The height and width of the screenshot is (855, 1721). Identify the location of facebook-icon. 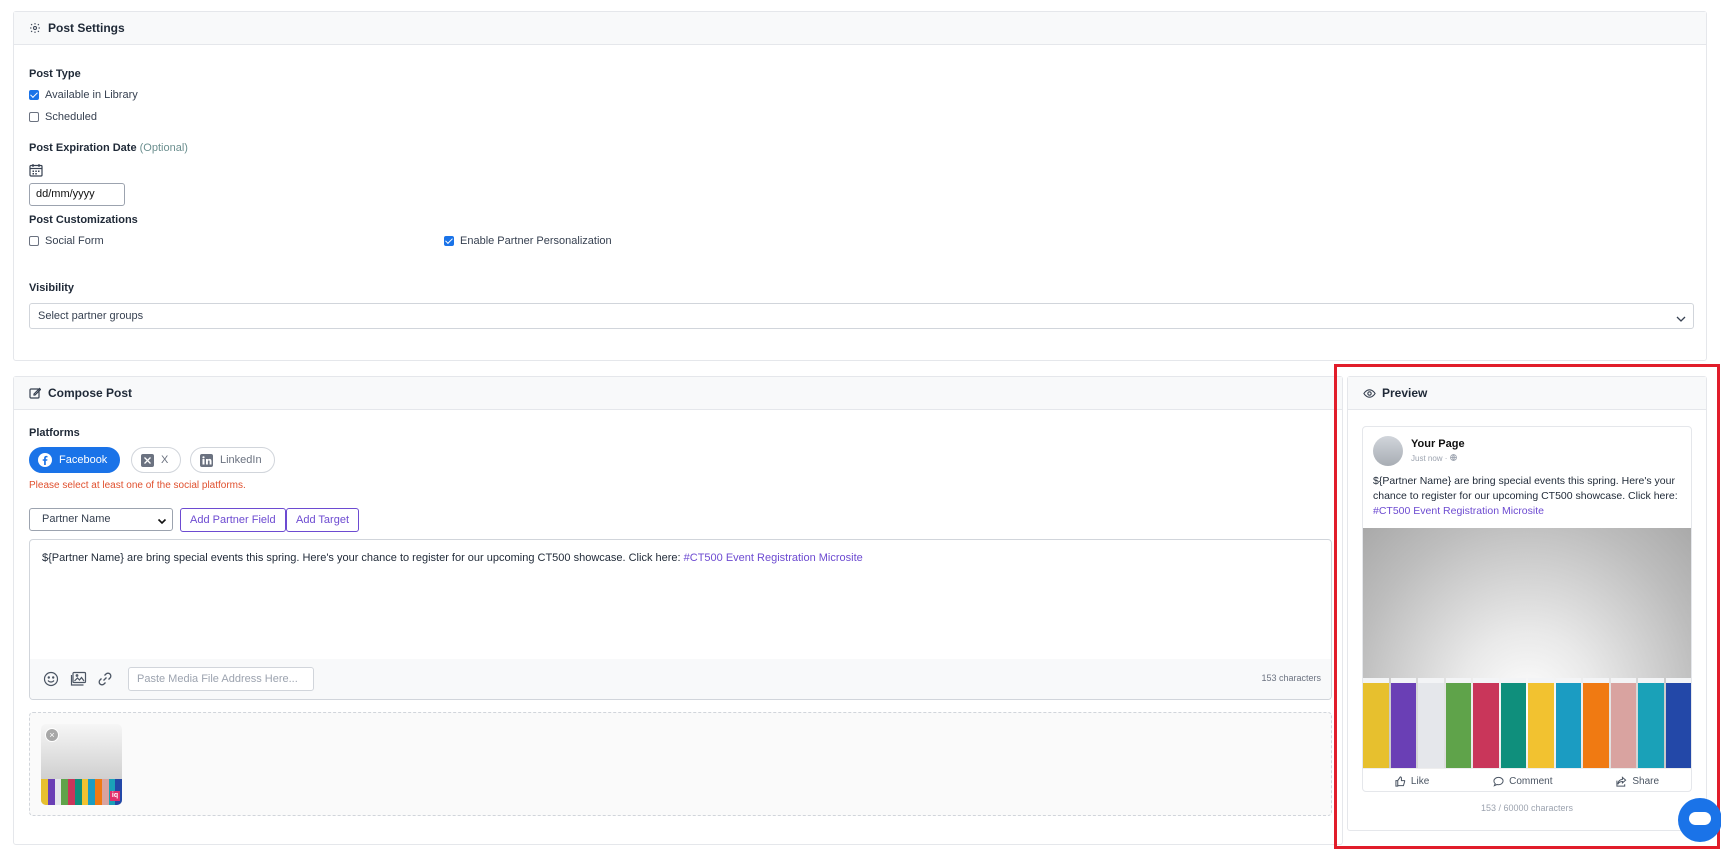
(45, 460).